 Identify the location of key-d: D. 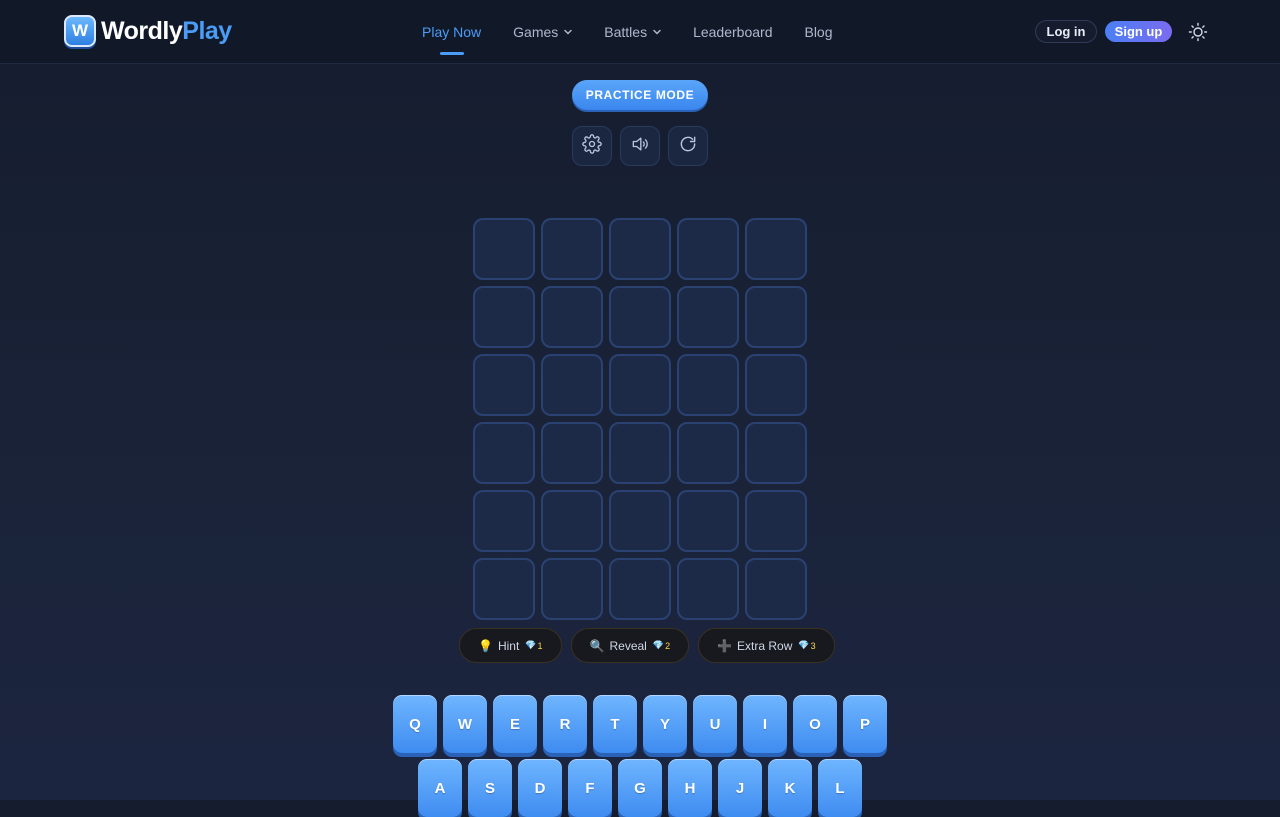
(540, 788).